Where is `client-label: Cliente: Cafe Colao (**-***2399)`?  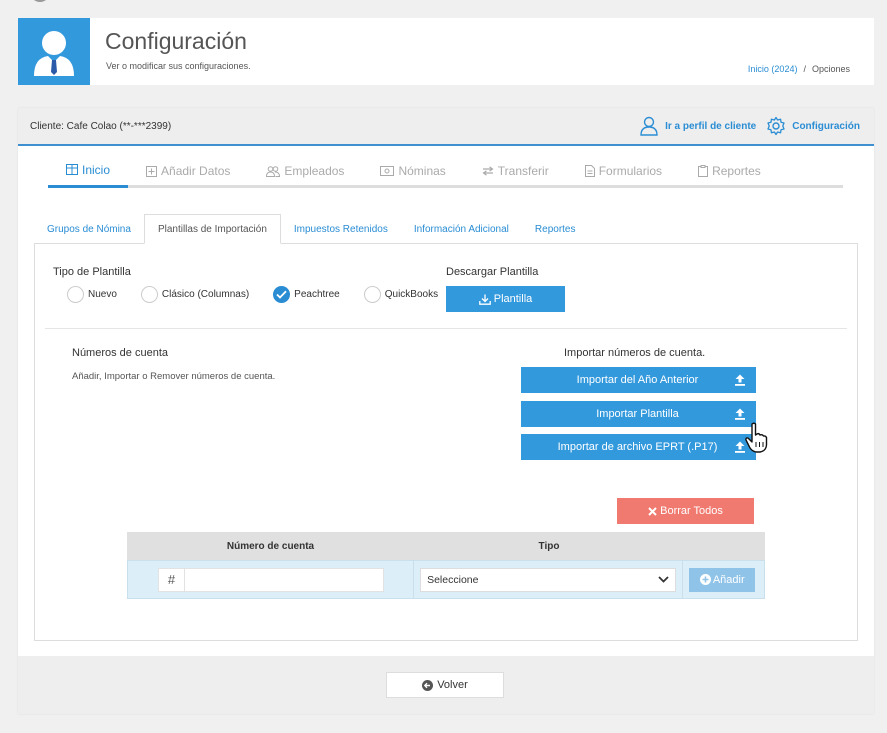 client-label: Cliente: Cafe Colao (**-***2399) is located at coordinates (101, 126).